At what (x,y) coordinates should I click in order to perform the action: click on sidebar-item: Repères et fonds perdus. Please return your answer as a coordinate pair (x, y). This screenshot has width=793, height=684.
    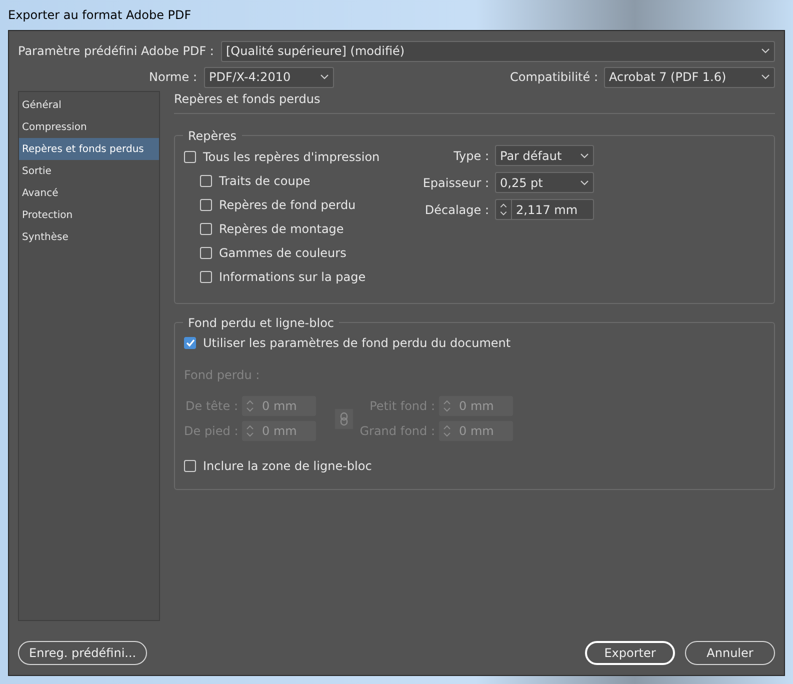
    Looking at the image, I should click on (89, 149).